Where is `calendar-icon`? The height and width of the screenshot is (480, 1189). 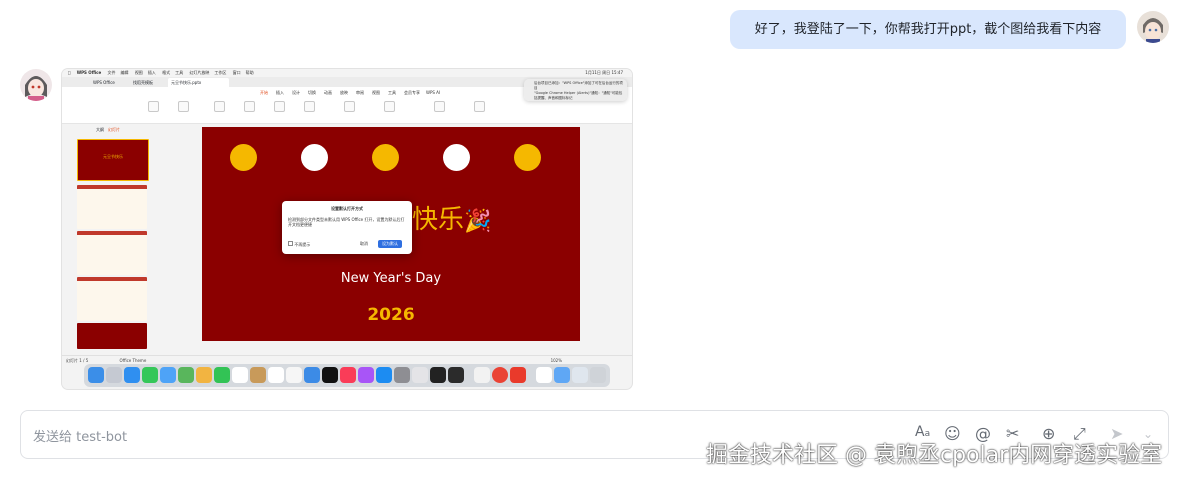
calendar-icon is located at coordinates (240, 375).